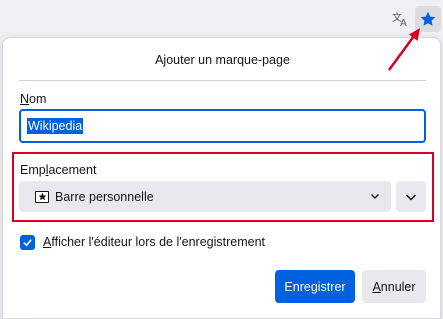 This screenshot has height=319, width=443. I want to click on checkmark-icon, so click(27, 243).